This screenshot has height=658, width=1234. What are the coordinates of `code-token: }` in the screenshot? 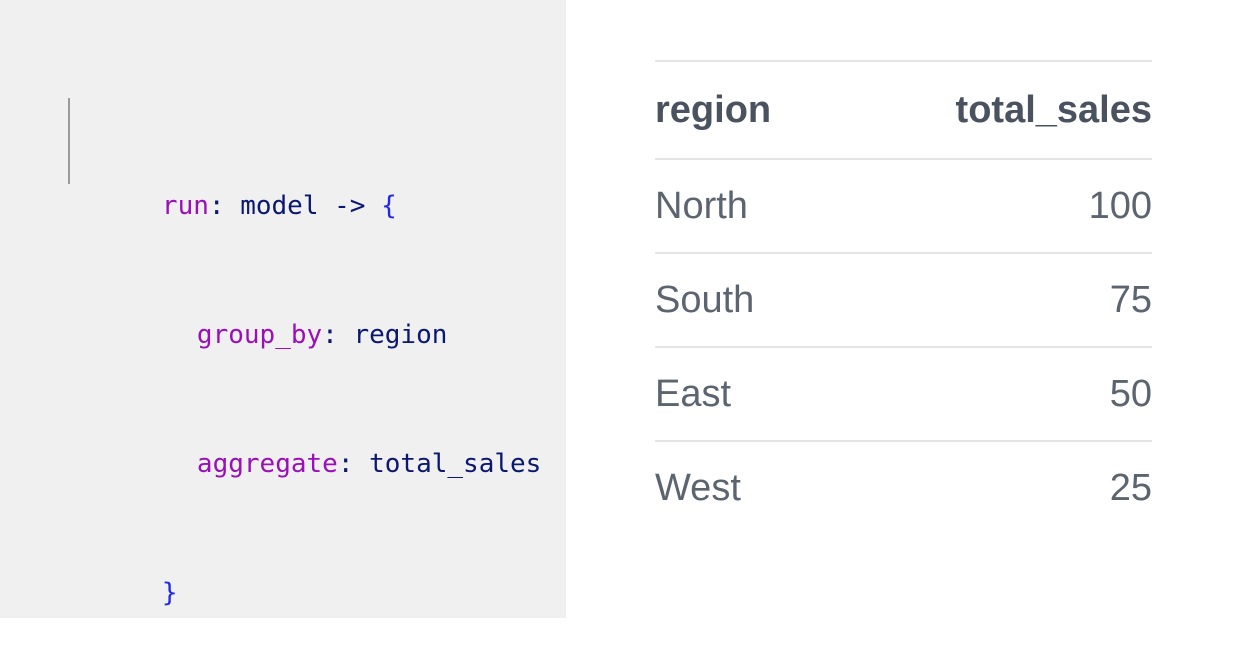 It's located at (169, 593).